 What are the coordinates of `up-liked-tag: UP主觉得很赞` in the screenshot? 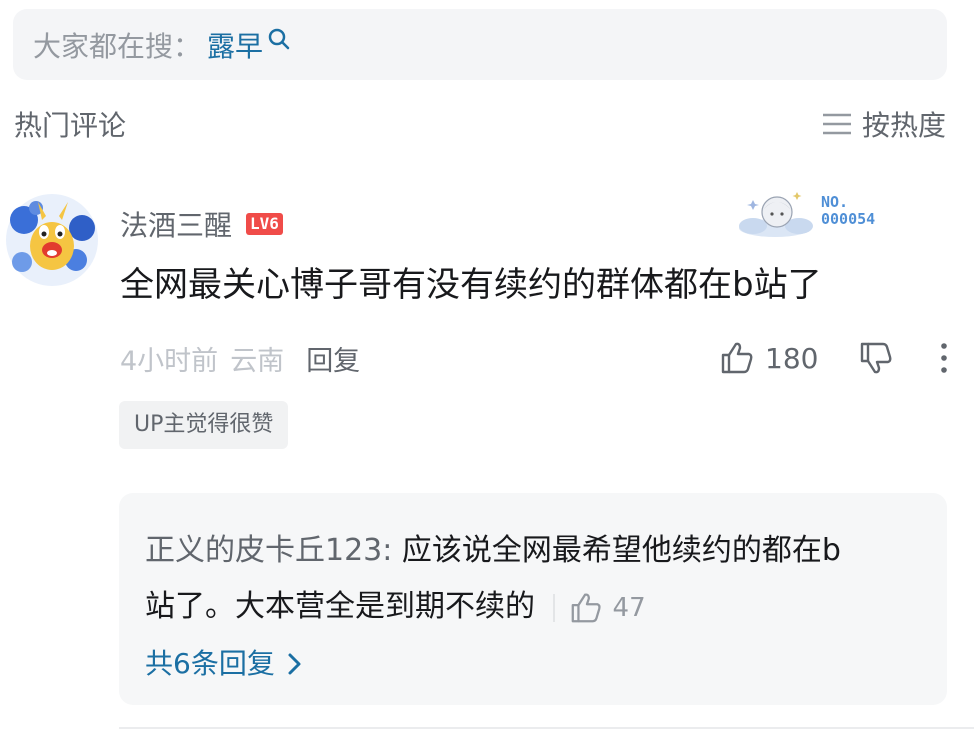 It's located at (204, 425).